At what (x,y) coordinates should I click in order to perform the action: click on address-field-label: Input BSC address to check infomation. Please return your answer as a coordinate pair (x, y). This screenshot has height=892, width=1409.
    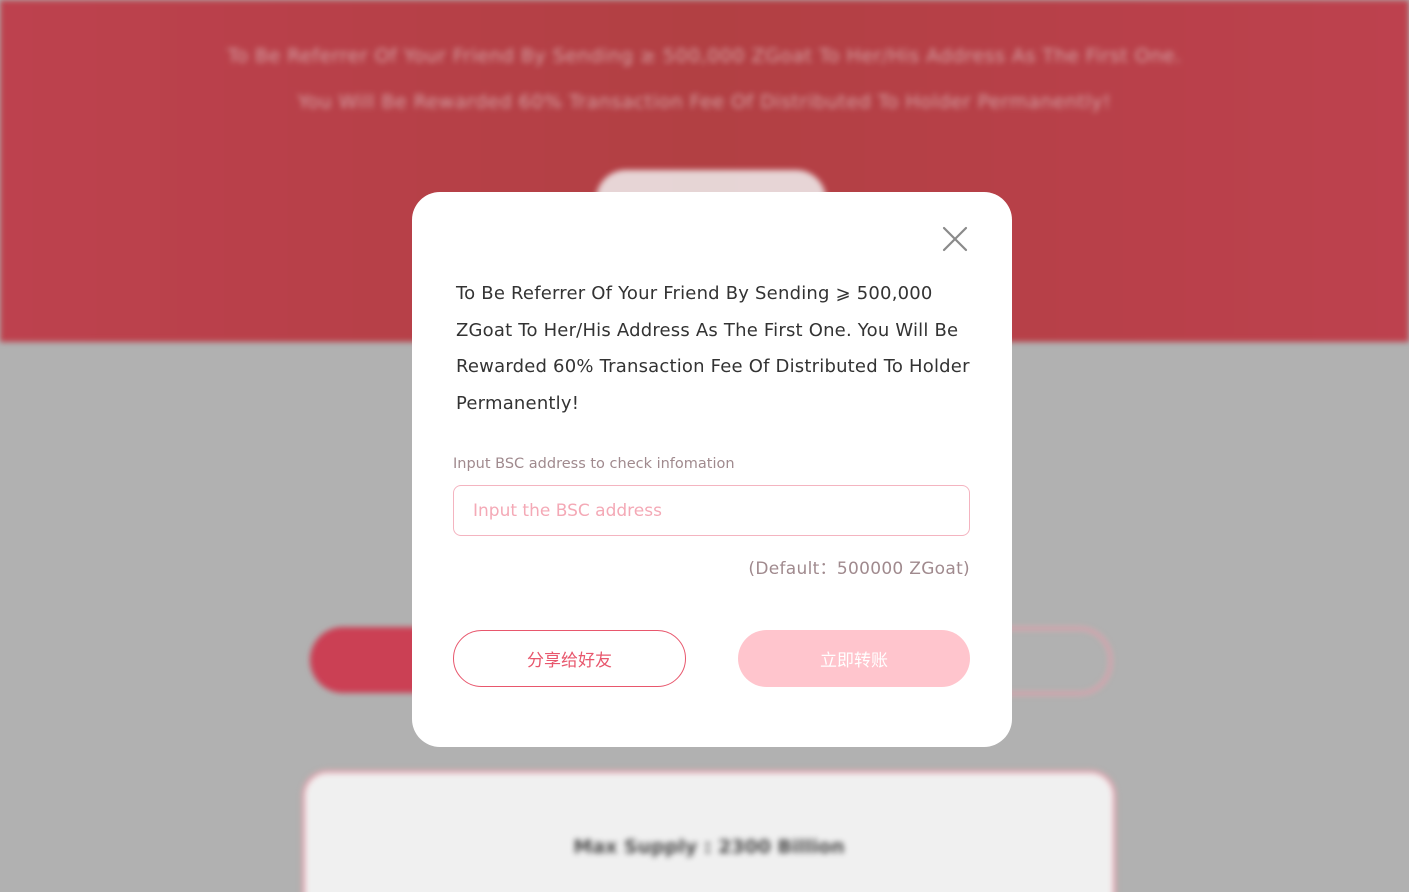
    Looking at the image, I should click on (594, 464).